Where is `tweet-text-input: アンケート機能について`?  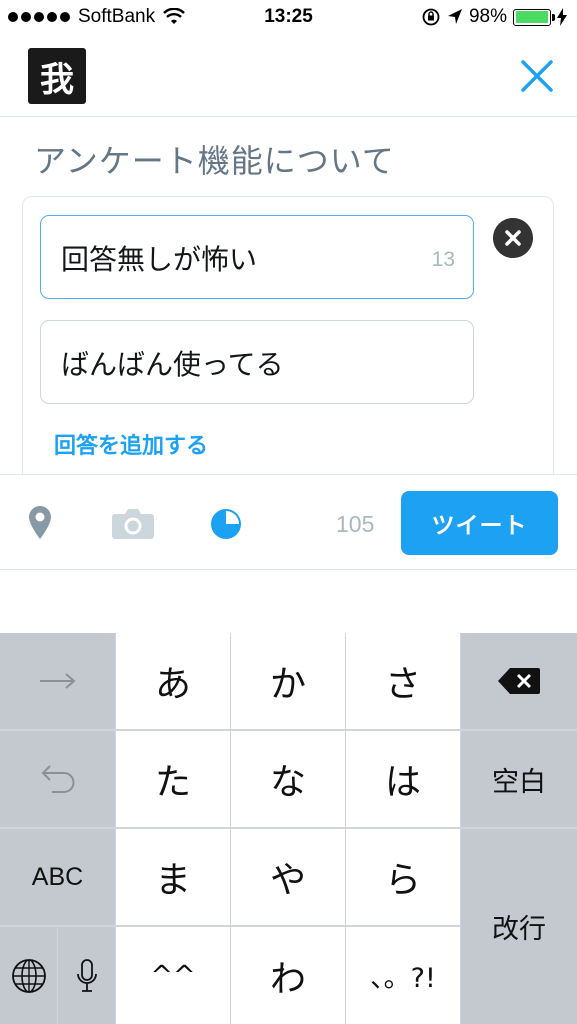 tweet-text-input: アンケート機能について is located at coordinates (214, 159).